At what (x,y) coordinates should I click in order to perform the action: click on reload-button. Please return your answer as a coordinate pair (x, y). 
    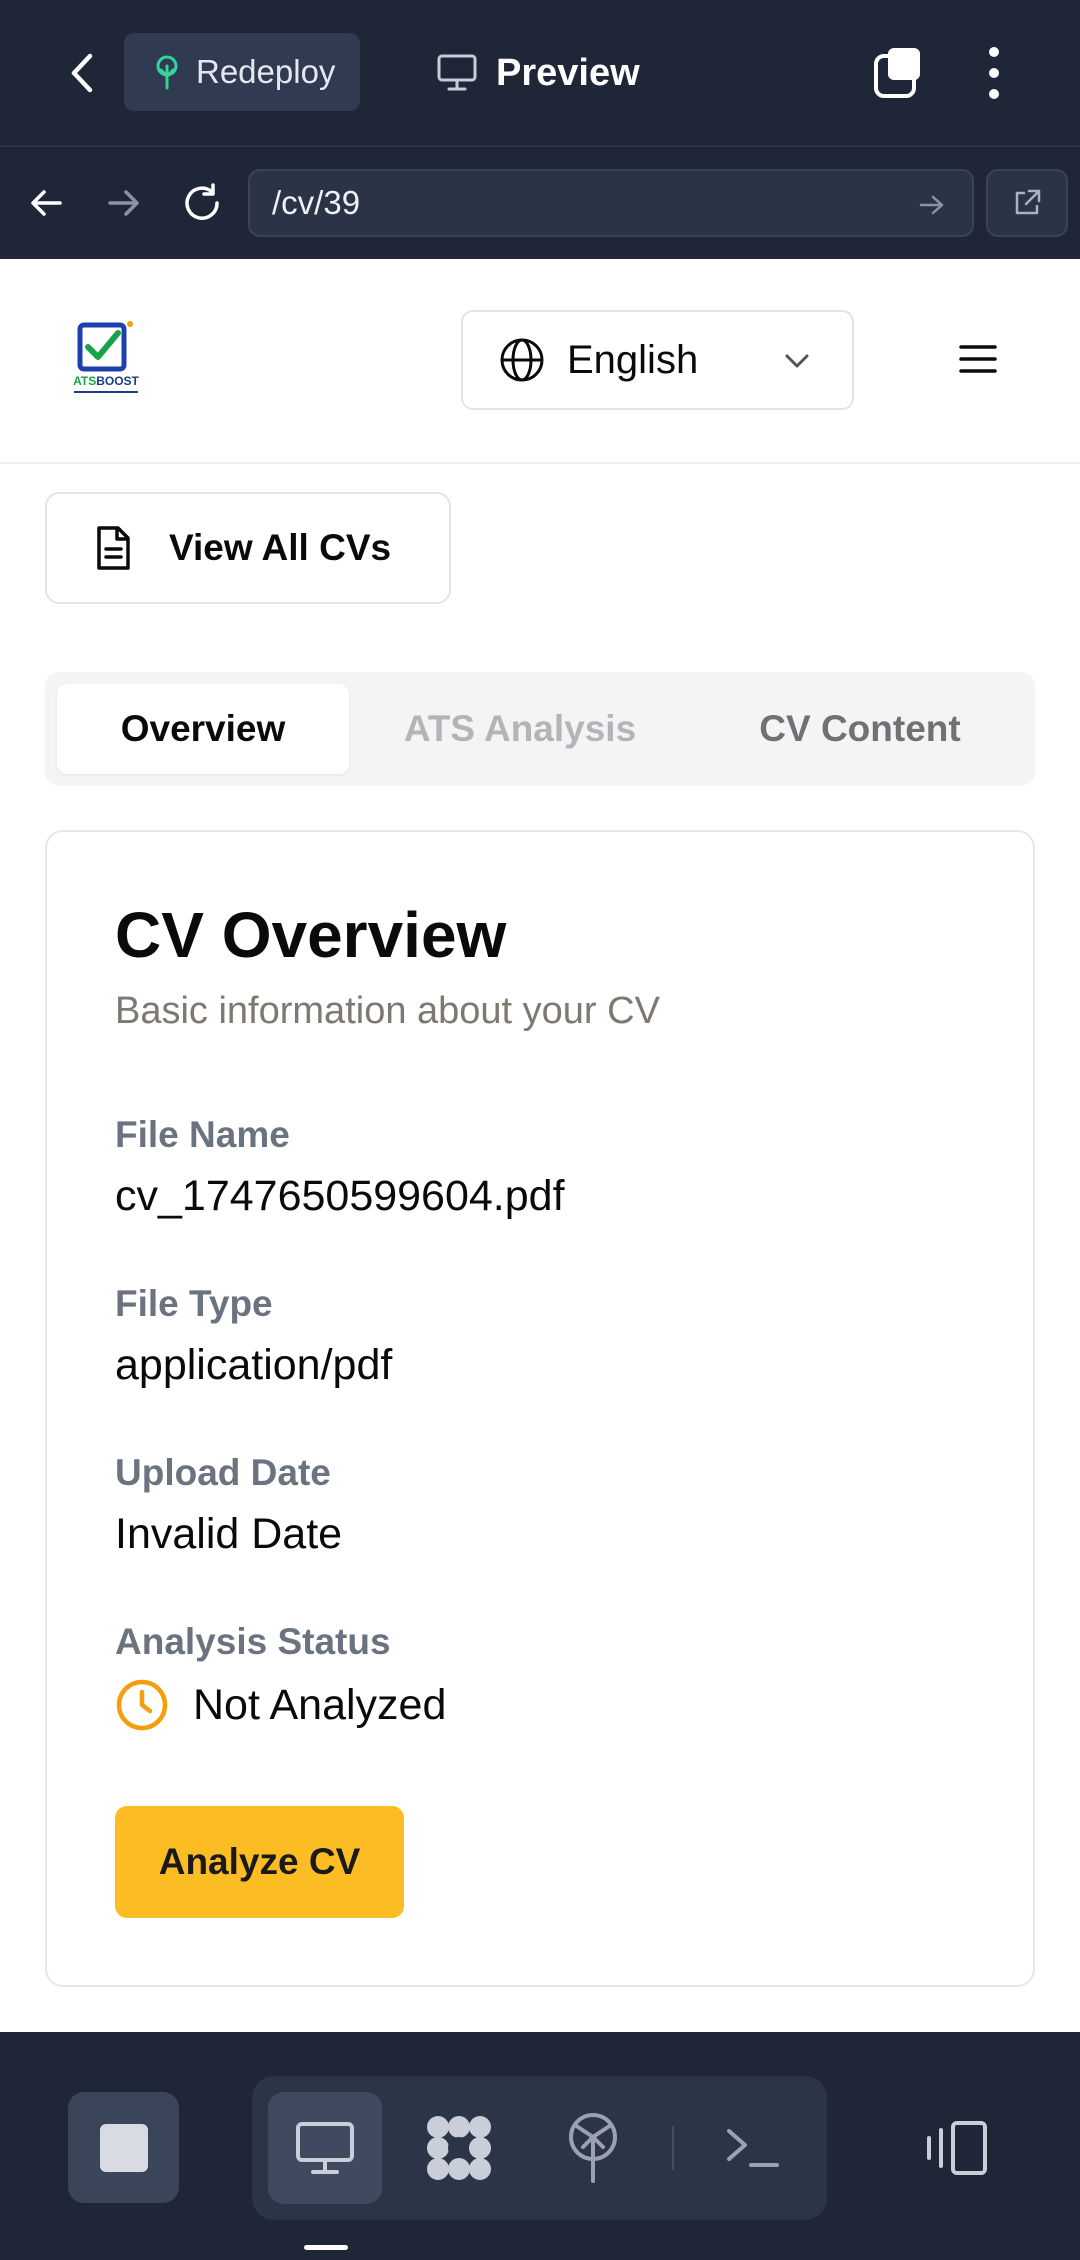
    Looking at the image, I should click on (202, 203).